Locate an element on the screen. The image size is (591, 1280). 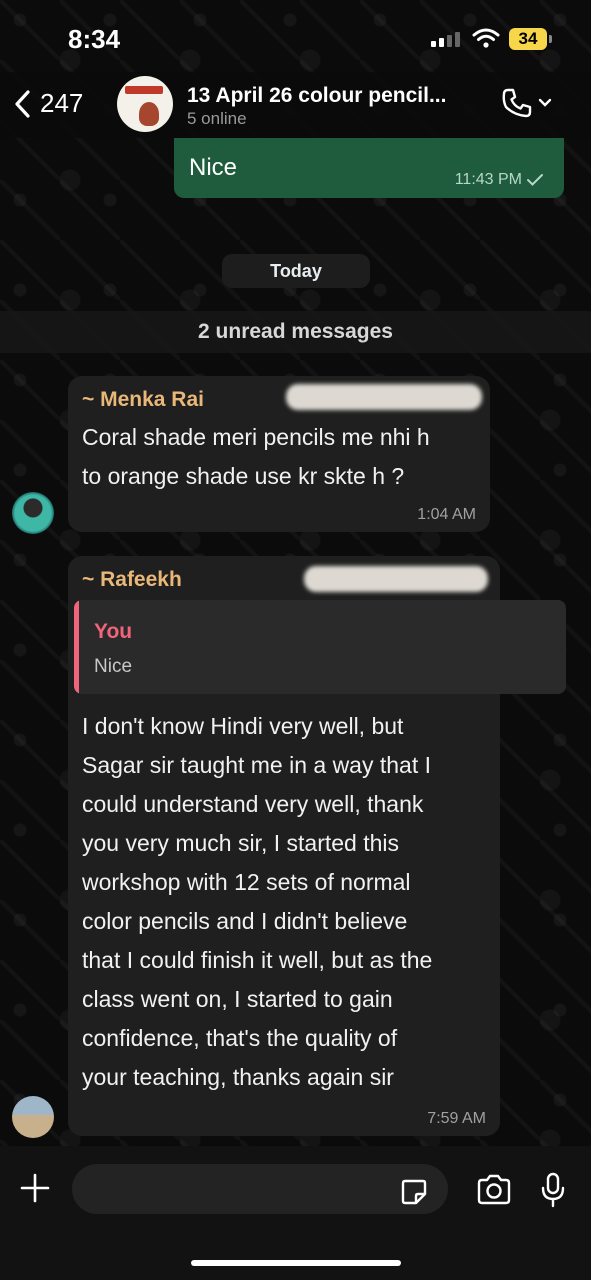
plus-icon is located at coordinates (35, 1188).